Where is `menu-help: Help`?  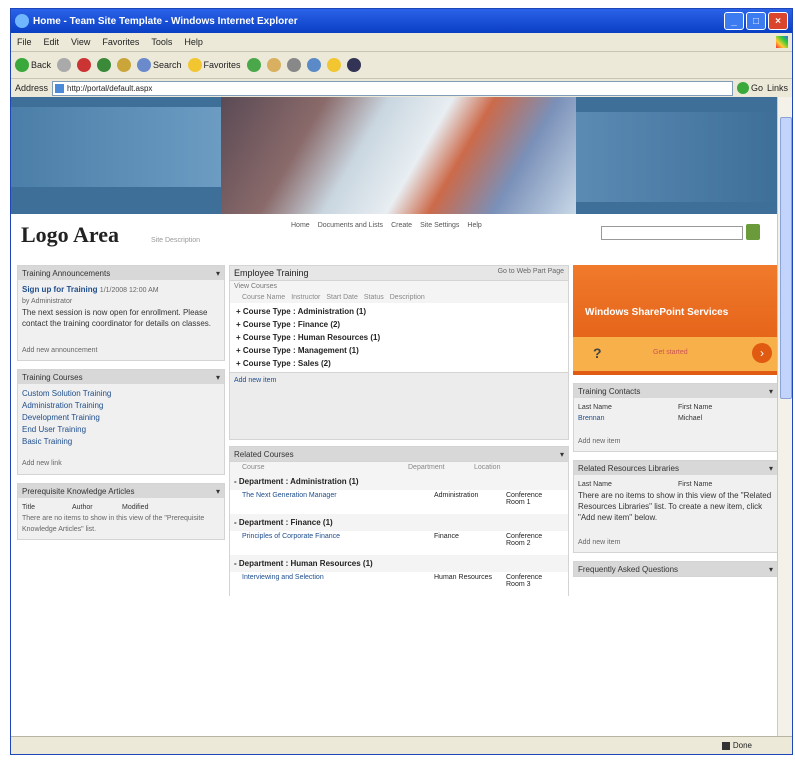 menu-help: Help is located at coordinates (193, 42).